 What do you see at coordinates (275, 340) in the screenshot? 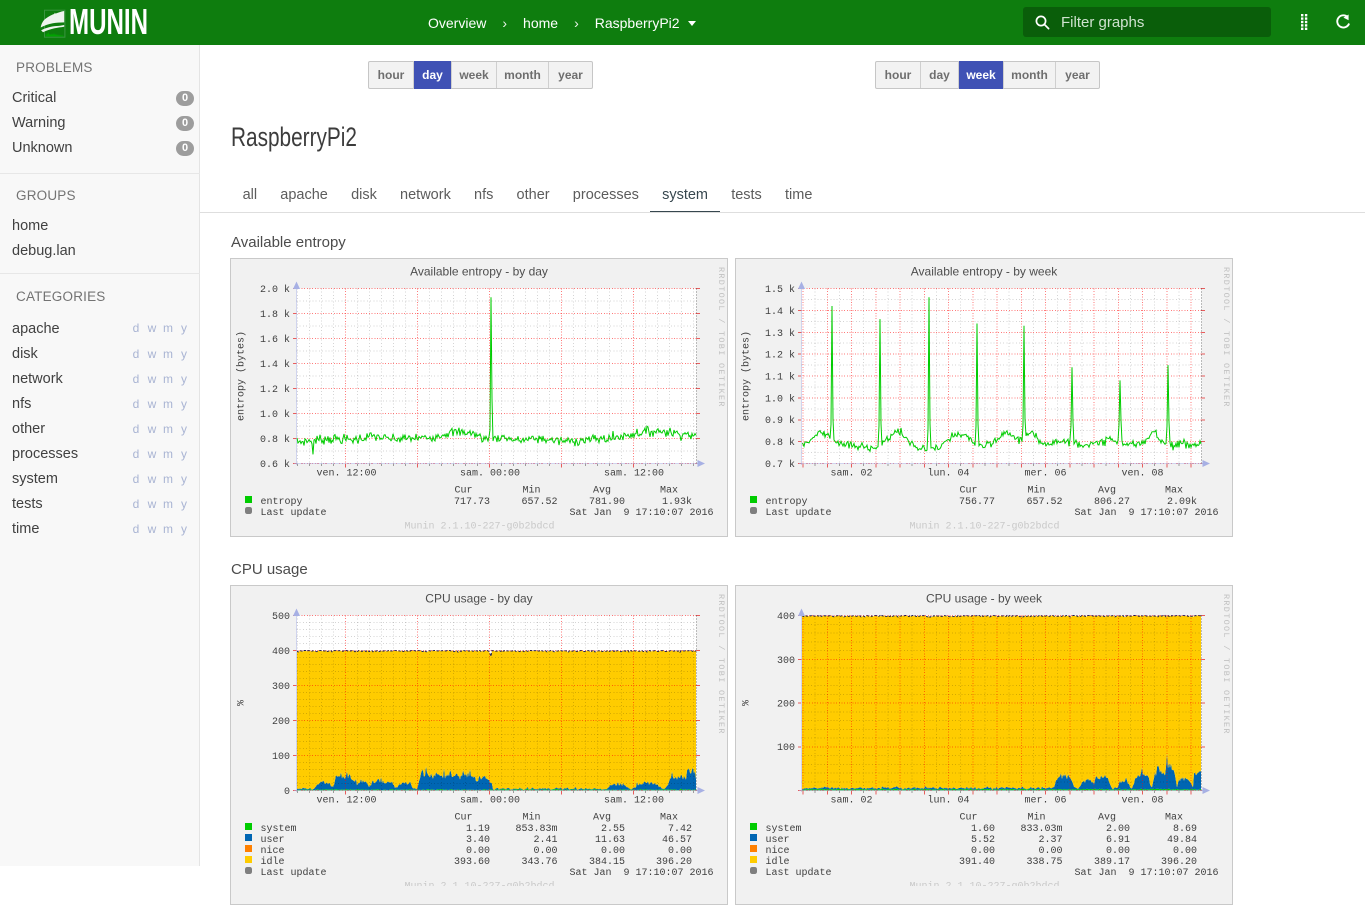
I see `svg-text: 1.6 k` at bounding box center [275, 340].